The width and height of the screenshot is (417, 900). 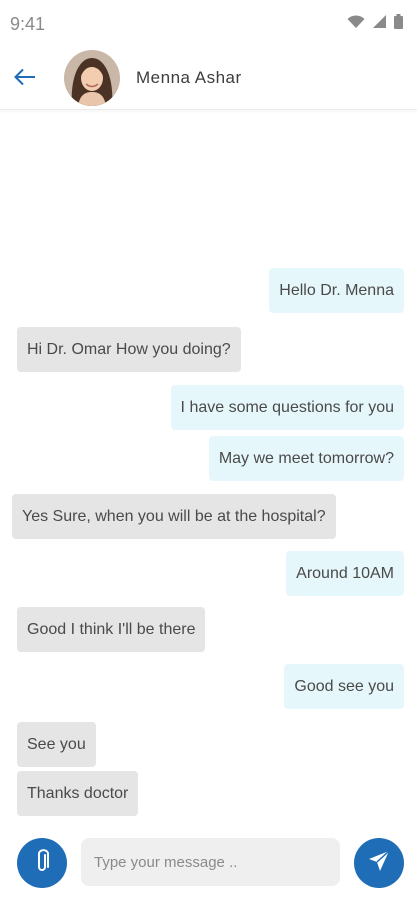 I want to click on send-icon, so click(x=379, y=863).